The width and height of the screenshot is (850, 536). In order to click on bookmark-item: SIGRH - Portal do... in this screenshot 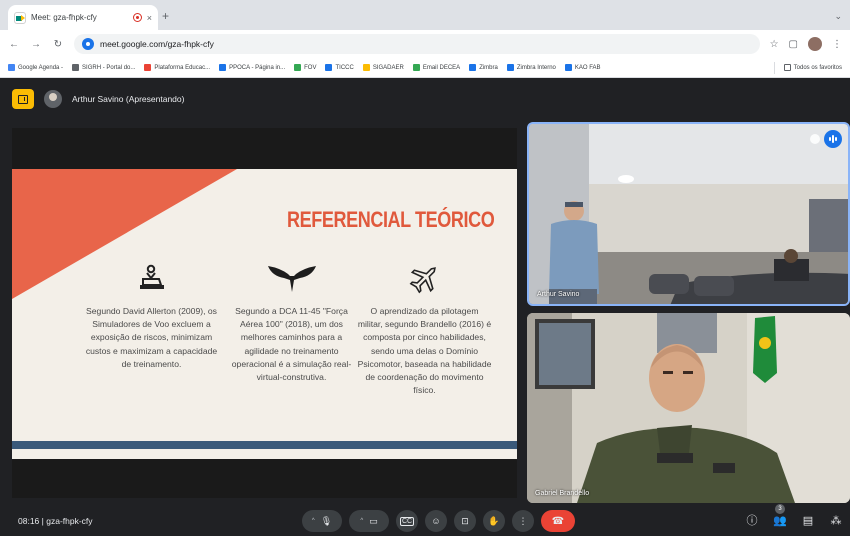, I will do `click(103, 67)`.